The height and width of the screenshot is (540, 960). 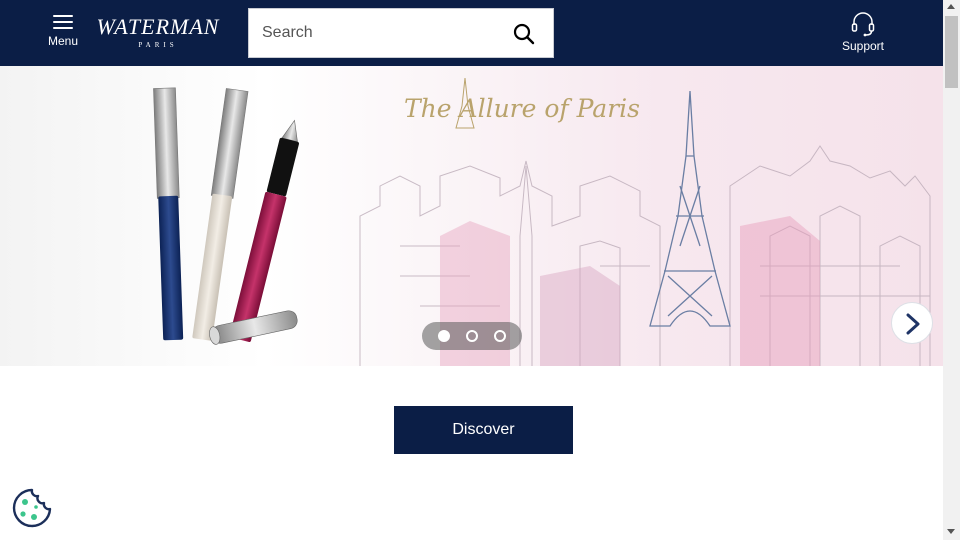 I want to click on support-link: Support, so click(x=863, y=34).